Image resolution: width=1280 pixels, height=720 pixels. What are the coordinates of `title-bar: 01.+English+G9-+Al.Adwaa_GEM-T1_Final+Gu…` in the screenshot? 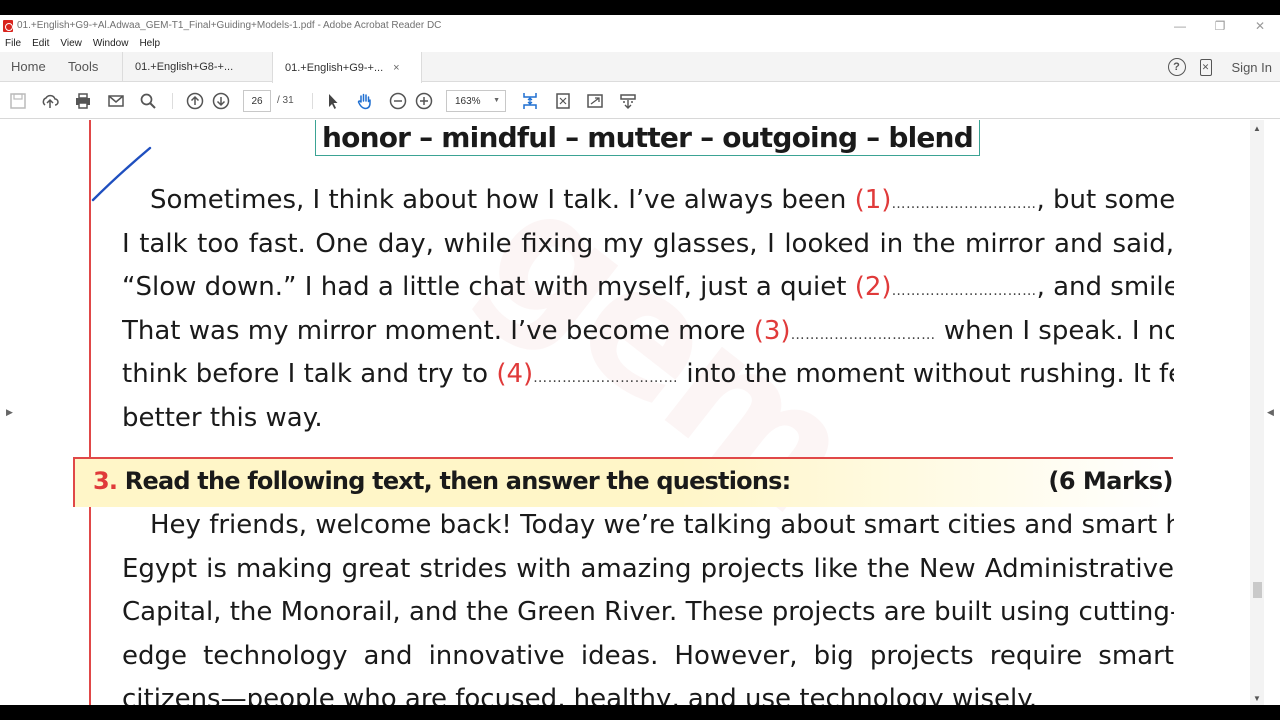 It's located at (640, 25).